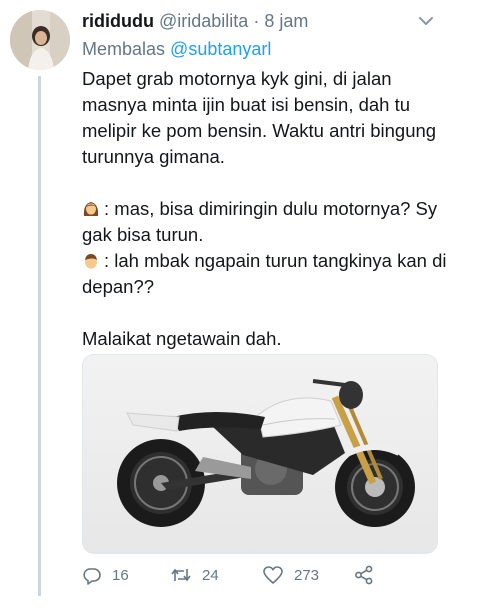 This screenshot has height=609, width=489. What do you see at coordinates (290, 575) in the screenshot?
I see `like-button: 273` at bounding box center [290, 575].